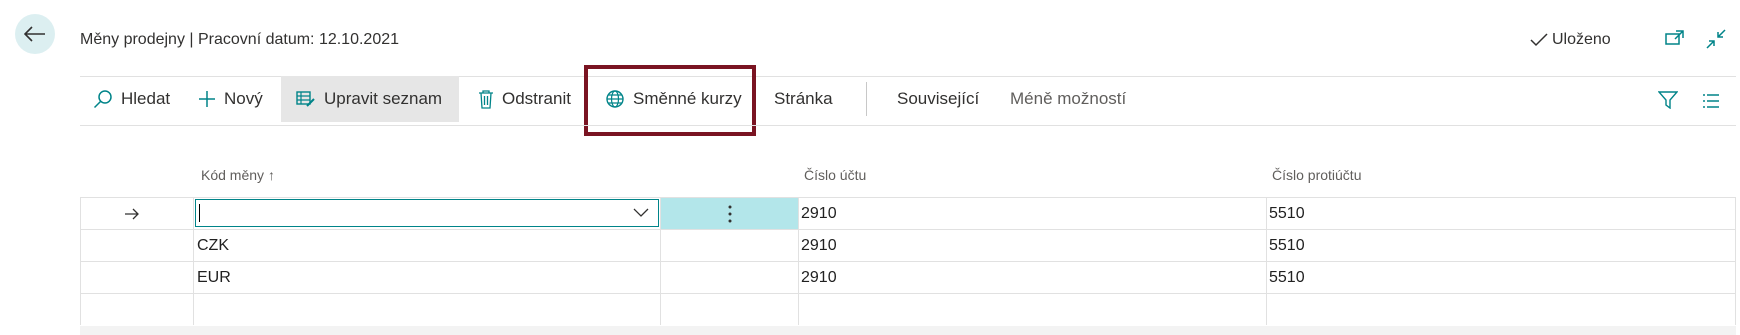 The image size is (1740, 335). What do you see at coordinates (102, 99) in the screenshot?
I see `search-icon` at bounding box center [102, 99].